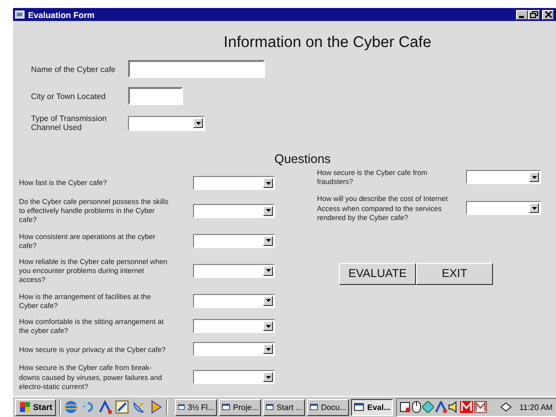  I want to click on restore-icon, so click(534, 14).